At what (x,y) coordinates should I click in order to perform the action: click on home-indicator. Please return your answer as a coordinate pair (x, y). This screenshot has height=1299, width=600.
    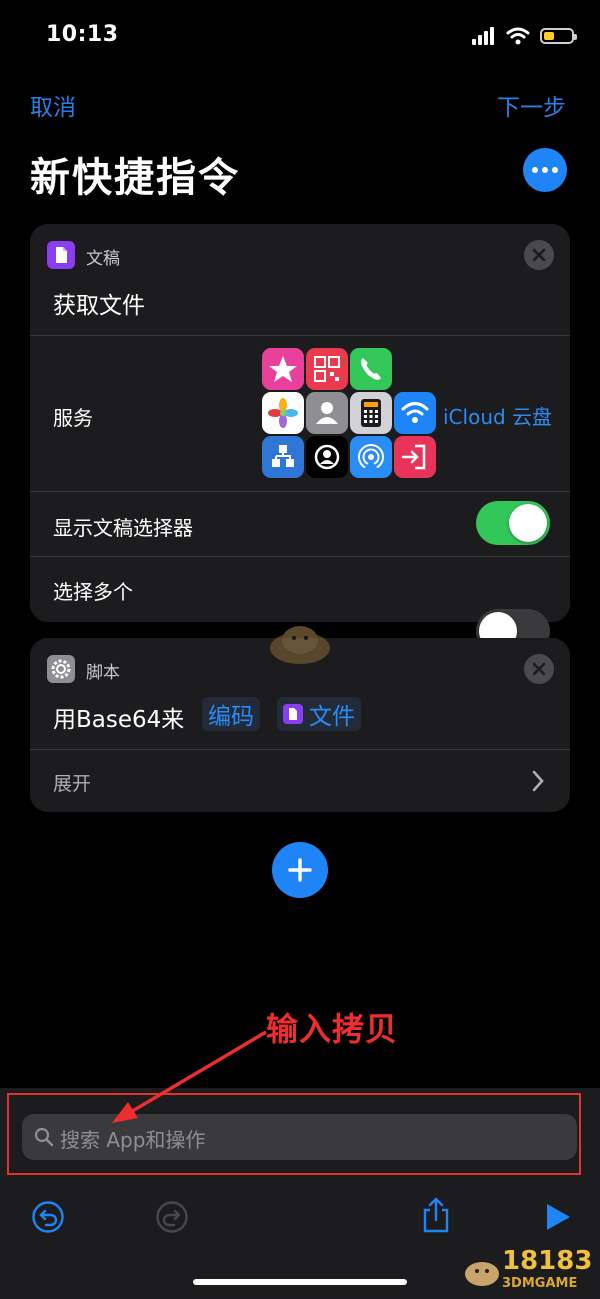
    Looking at the image, I should click on (300, 1282).